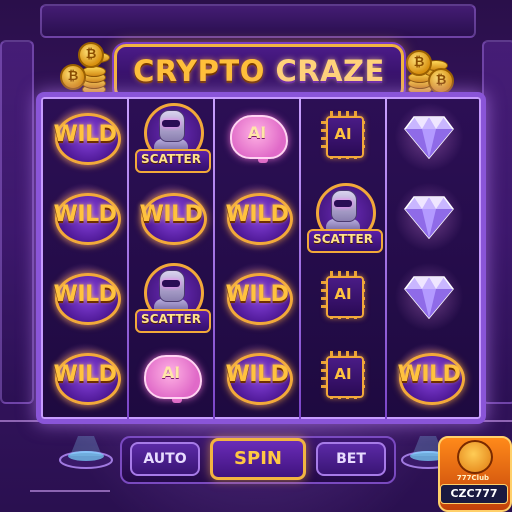 This screenshot has width=512, height=512. What do you see at coordinates (199, 71) in the screenshot?
I see `game-title-word-1: CRYPTO` at bounding box center [199, 71].